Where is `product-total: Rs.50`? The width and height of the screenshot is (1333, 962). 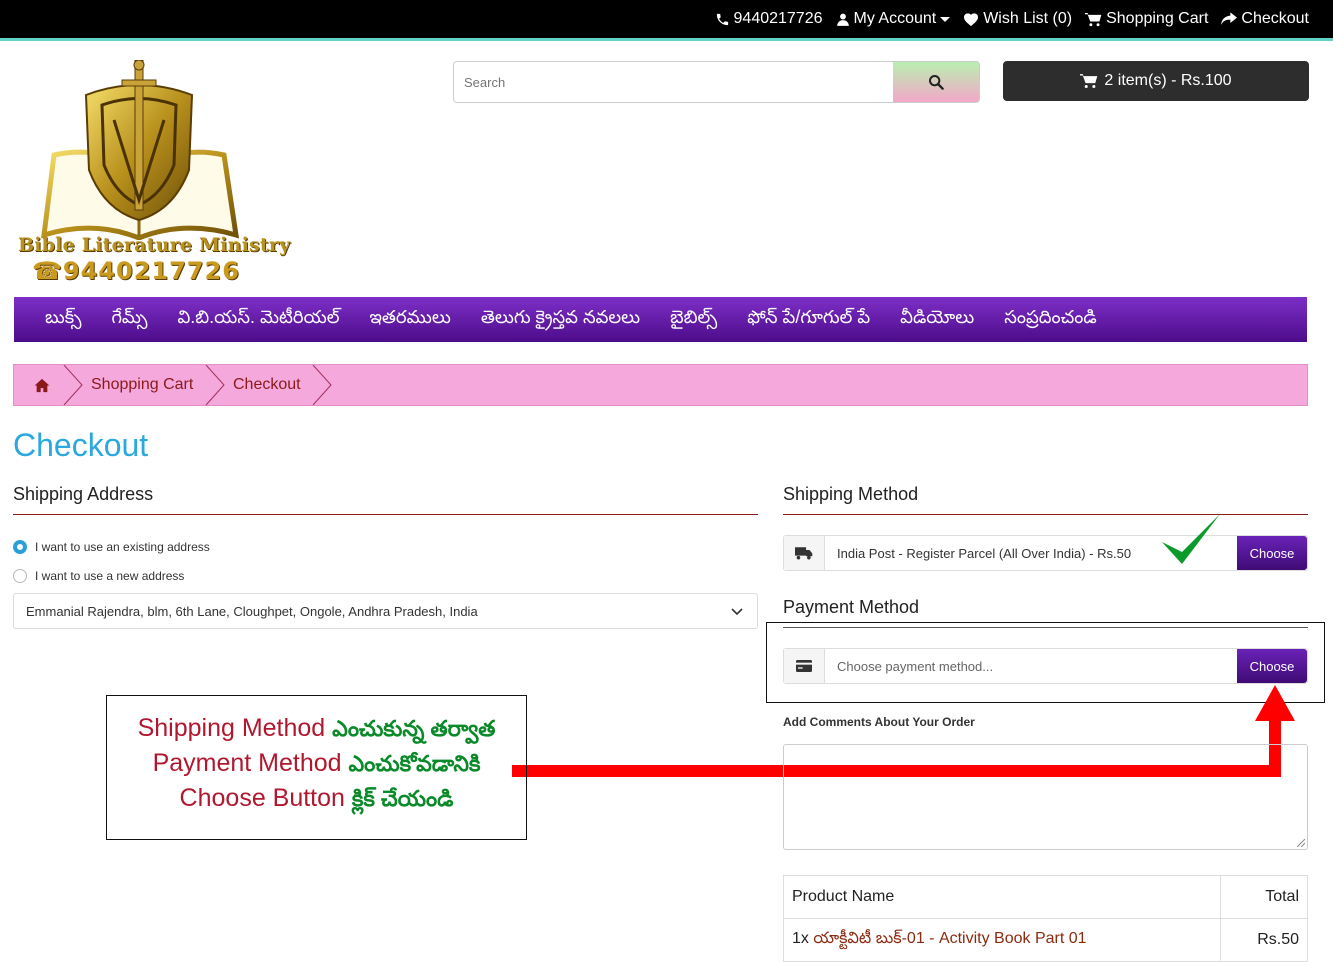 product-total: Rs.50 is located at coordinates (1264, 940).